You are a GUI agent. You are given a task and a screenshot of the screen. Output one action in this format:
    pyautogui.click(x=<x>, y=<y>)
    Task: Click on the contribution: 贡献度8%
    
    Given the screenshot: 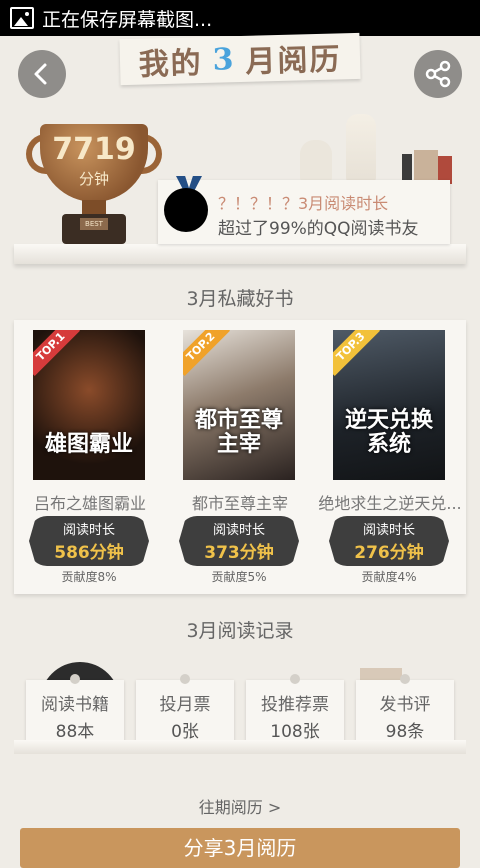 What is the action you would take?
    pyautogui.click(x=89, y=577)
    